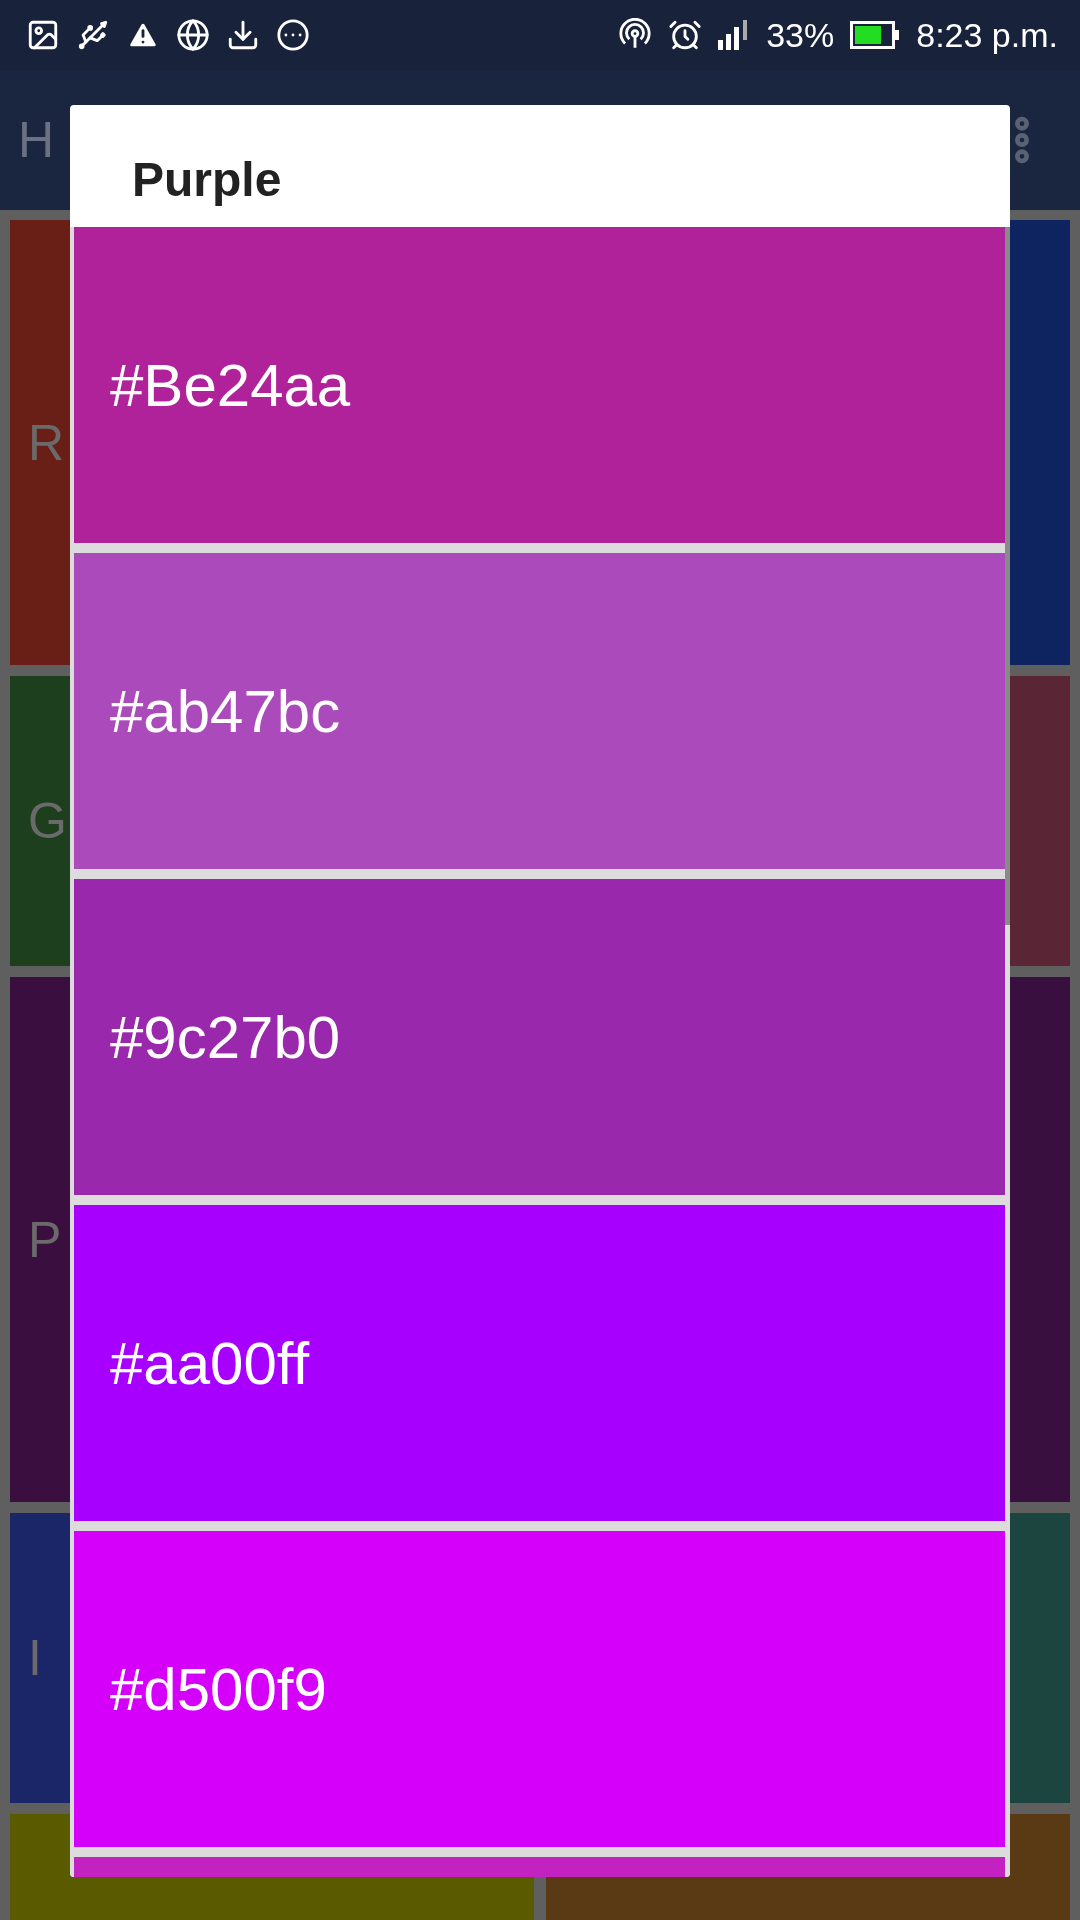  I want to click on globe-icon, so click(193, 35).